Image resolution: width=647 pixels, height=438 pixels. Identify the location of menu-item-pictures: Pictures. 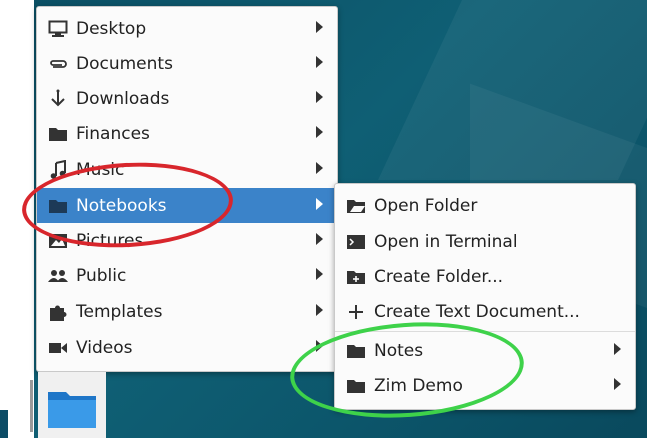
(187, 240).